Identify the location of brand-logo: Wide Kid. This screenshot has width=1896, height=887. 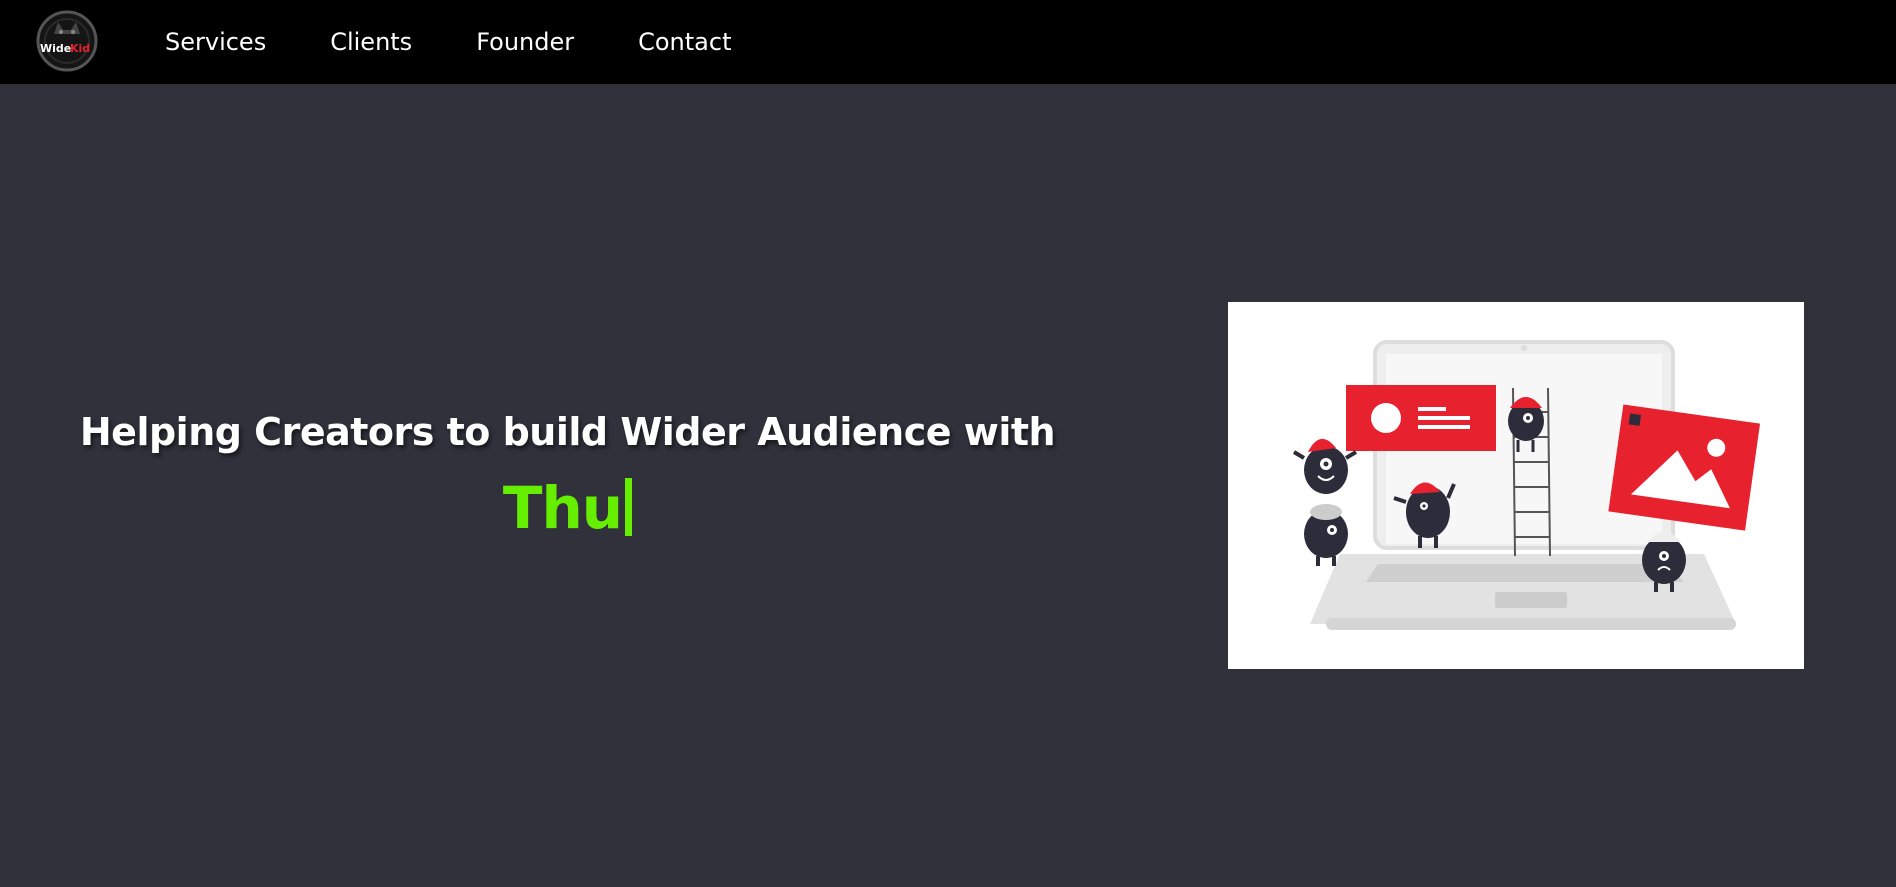
(67, 41).